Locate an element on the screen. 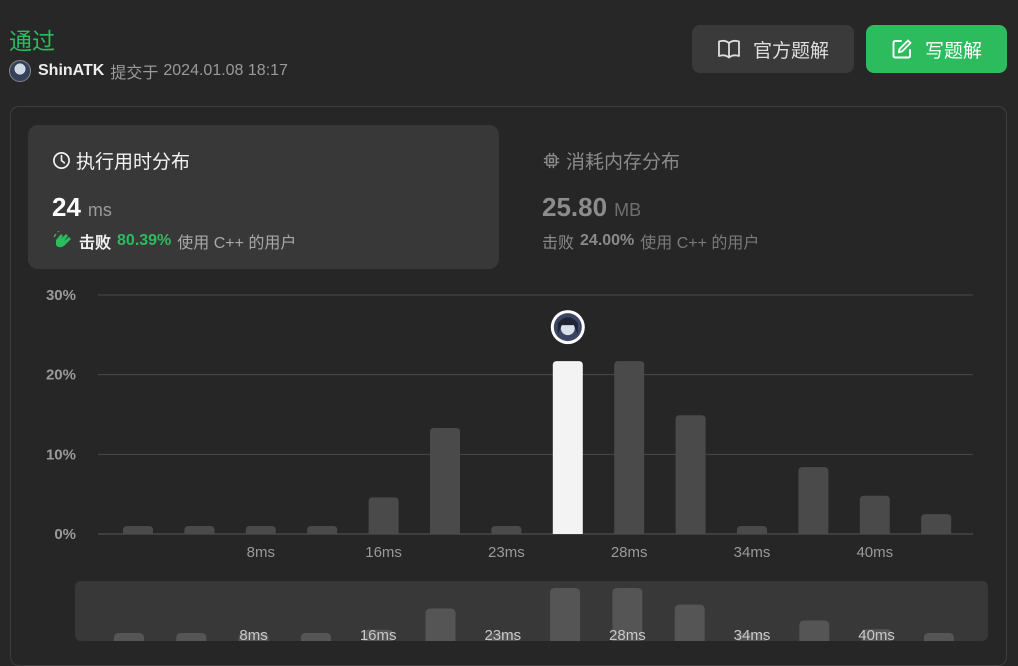 Image resolution: width=1018 pixels, height=666 pixels. x-tick-label: 23ms is located at coordinates (506, 552).